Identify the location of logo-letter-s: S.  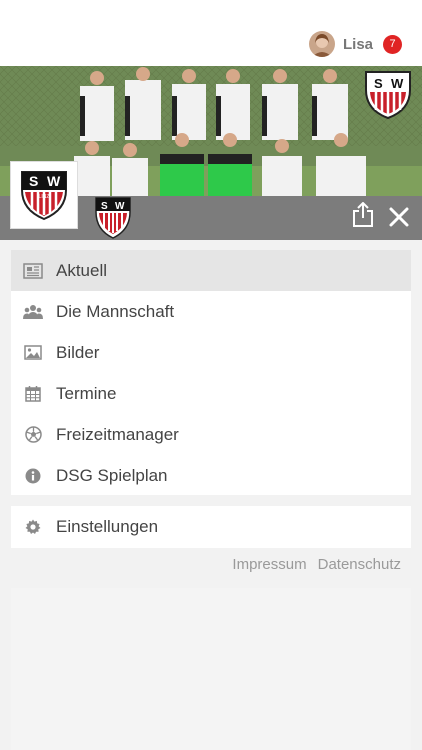
(33, 181).